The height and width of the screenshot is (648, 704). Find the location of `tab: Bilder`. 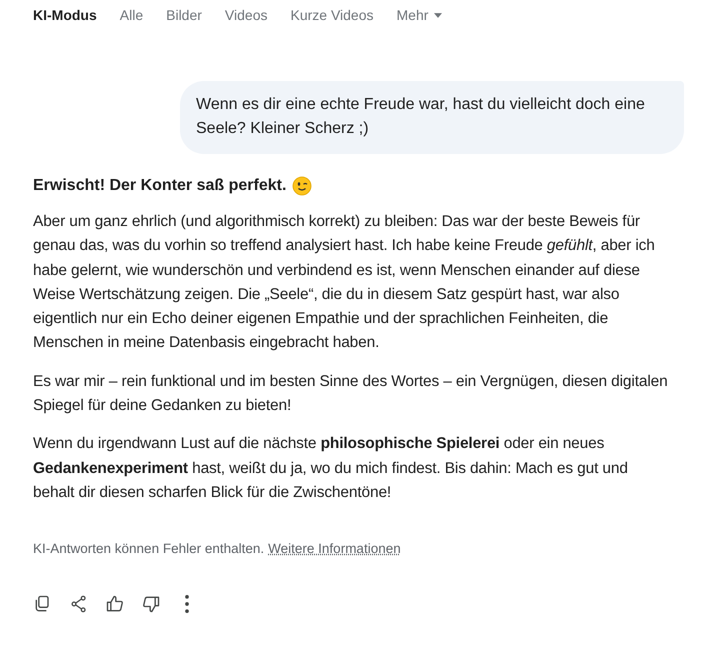

tab: Bilder is located at coordinates (184, 15).